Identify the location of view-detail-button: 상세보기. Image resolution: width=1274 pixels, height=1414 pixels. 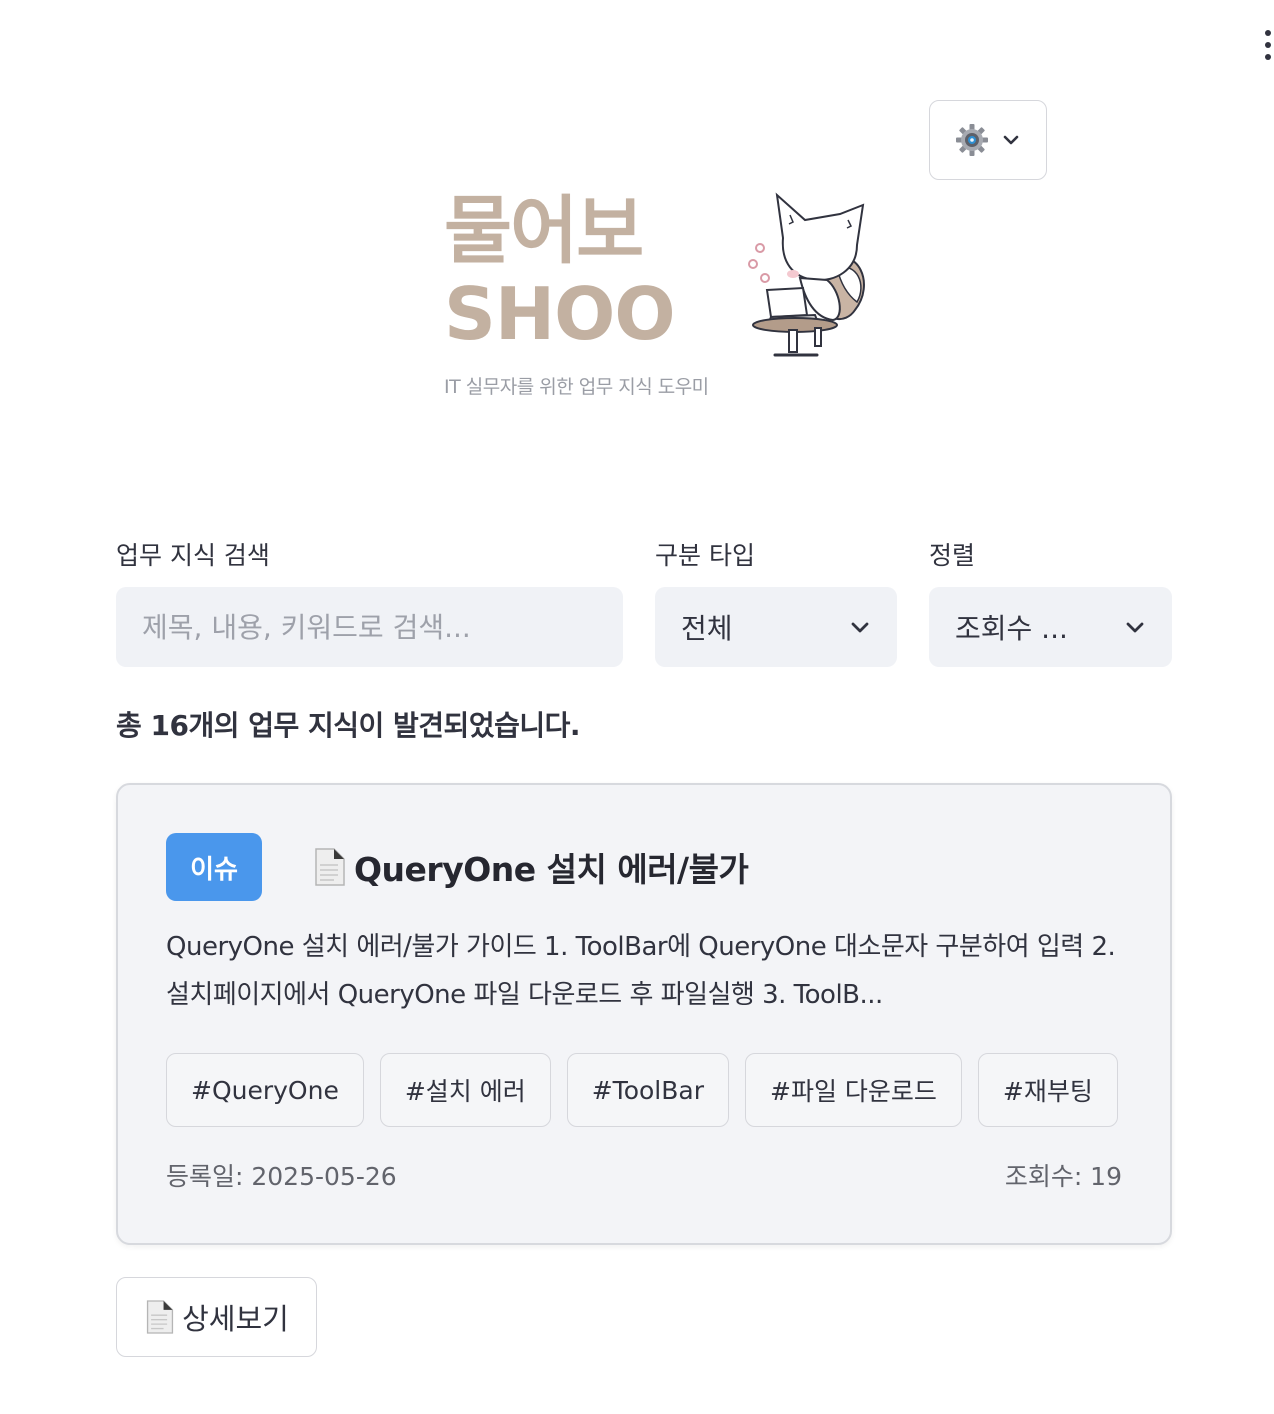
(216, 1317).